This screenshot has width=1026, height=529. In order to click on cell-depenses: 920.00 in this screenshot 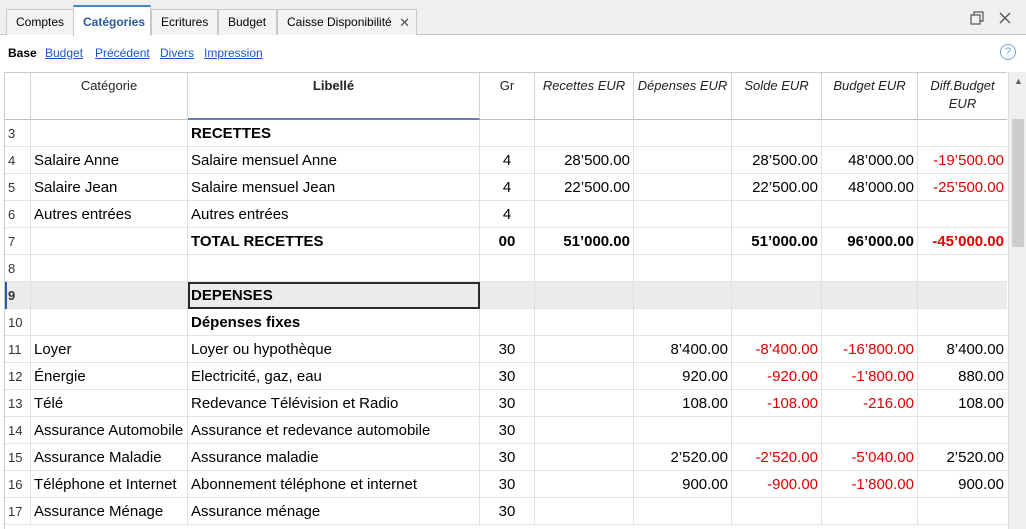, I will do `click(683, 376)`.